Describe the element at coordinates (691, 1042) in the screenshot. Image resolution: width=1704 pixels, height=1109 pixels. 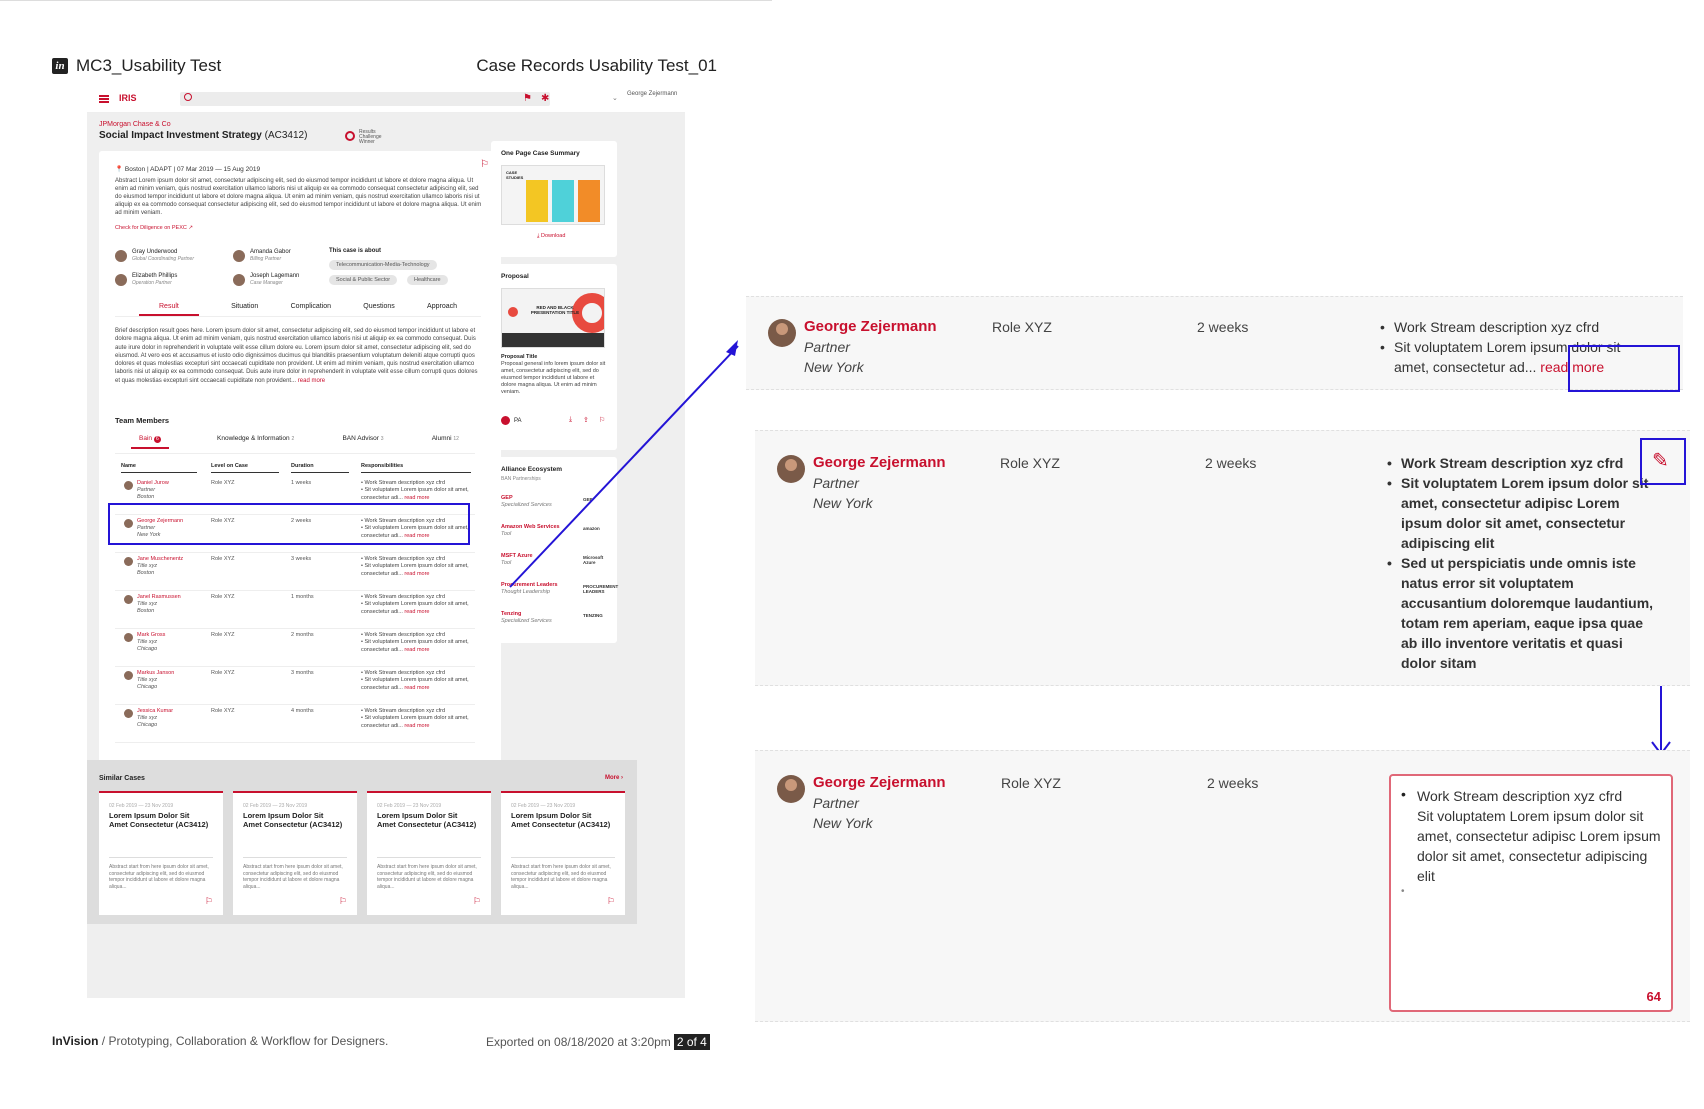
I see `page-indicator: 2 of 4` at that location.